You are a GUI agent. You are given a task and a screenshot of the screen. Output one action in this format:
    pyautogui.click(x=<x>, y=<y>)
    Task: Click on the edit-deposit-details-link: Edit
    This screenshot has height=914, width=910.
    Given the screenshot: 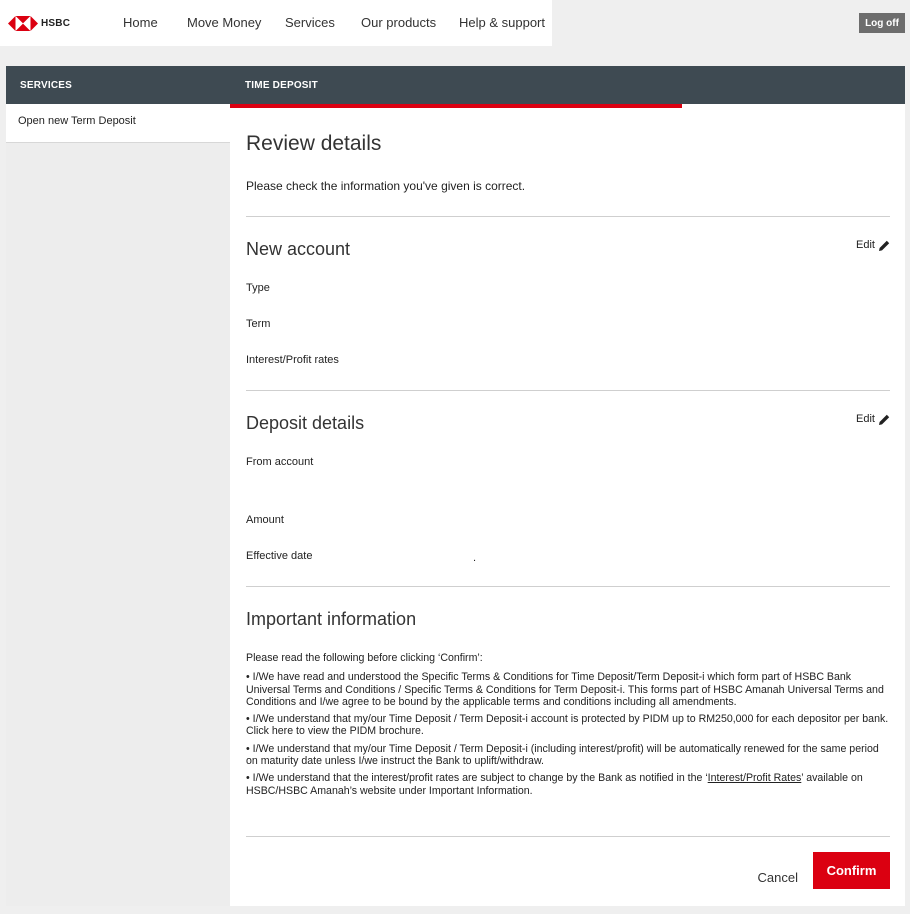 What is the action you would take?
    pyautogui.click(x=873, y=419)
    